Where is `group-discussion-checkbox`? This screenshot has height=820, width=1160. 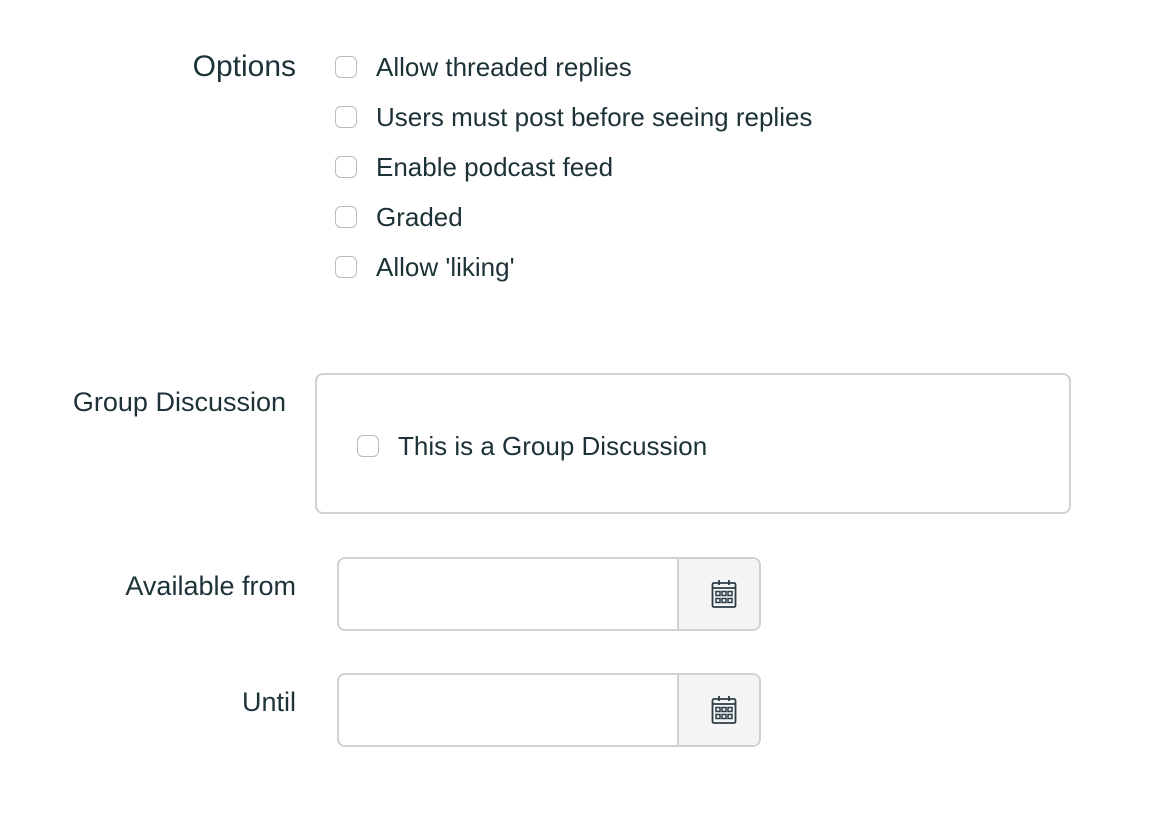 group-discussion-checkbox is located at coordinates (368, 446).